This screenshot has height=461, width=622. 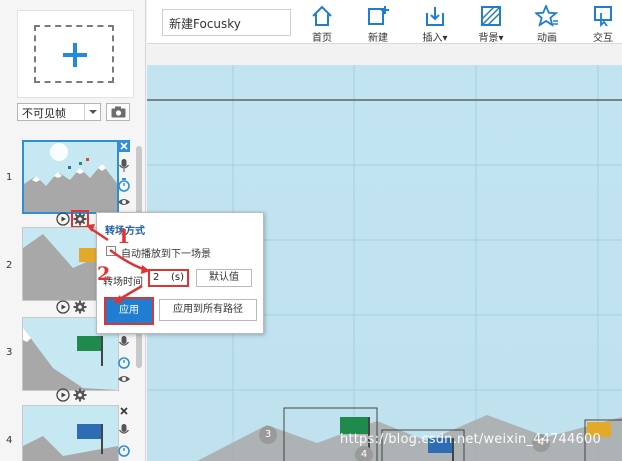 I want to click on step-annotation-1: 1, so click(x=124, y=237).